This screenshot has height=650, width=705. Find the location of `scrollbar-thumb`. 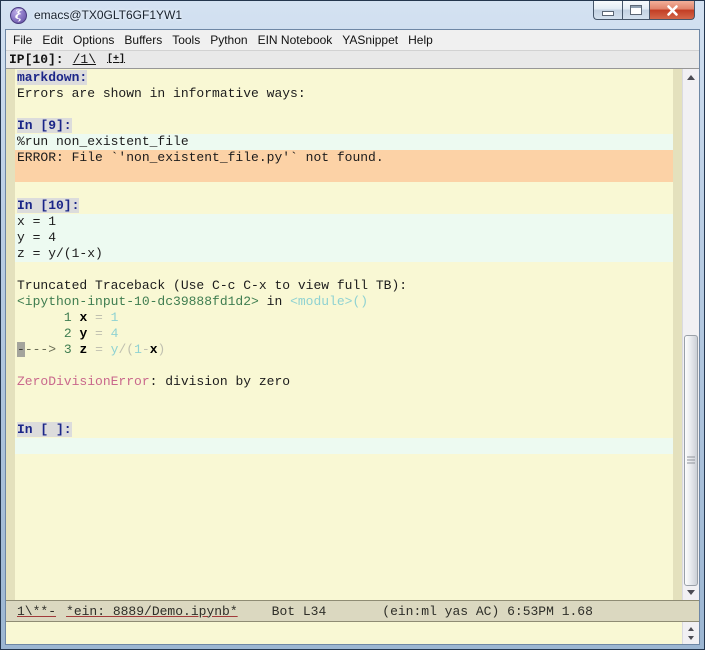

scrollbar-thumb is located at coordinates (691, 460).